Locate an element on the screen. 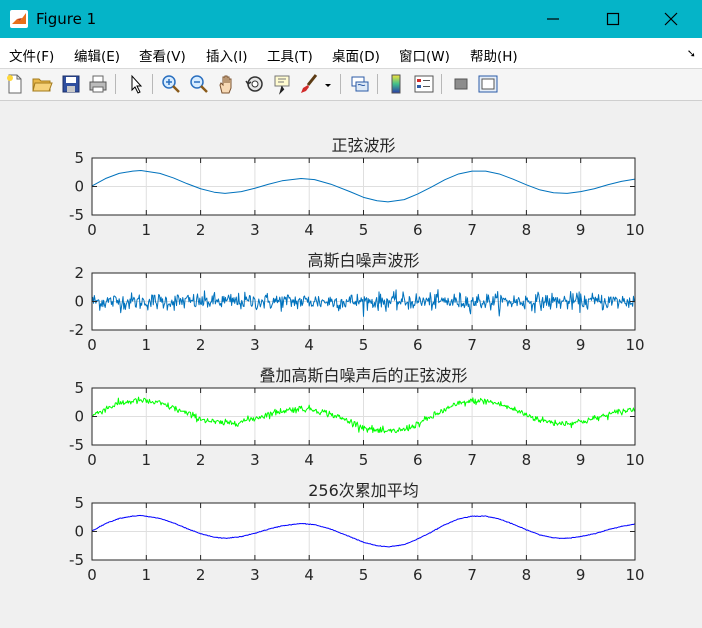 The height and width of the screenshot is (628, 702). menu-file: 文件(F) is located at coordinates (31, 55).